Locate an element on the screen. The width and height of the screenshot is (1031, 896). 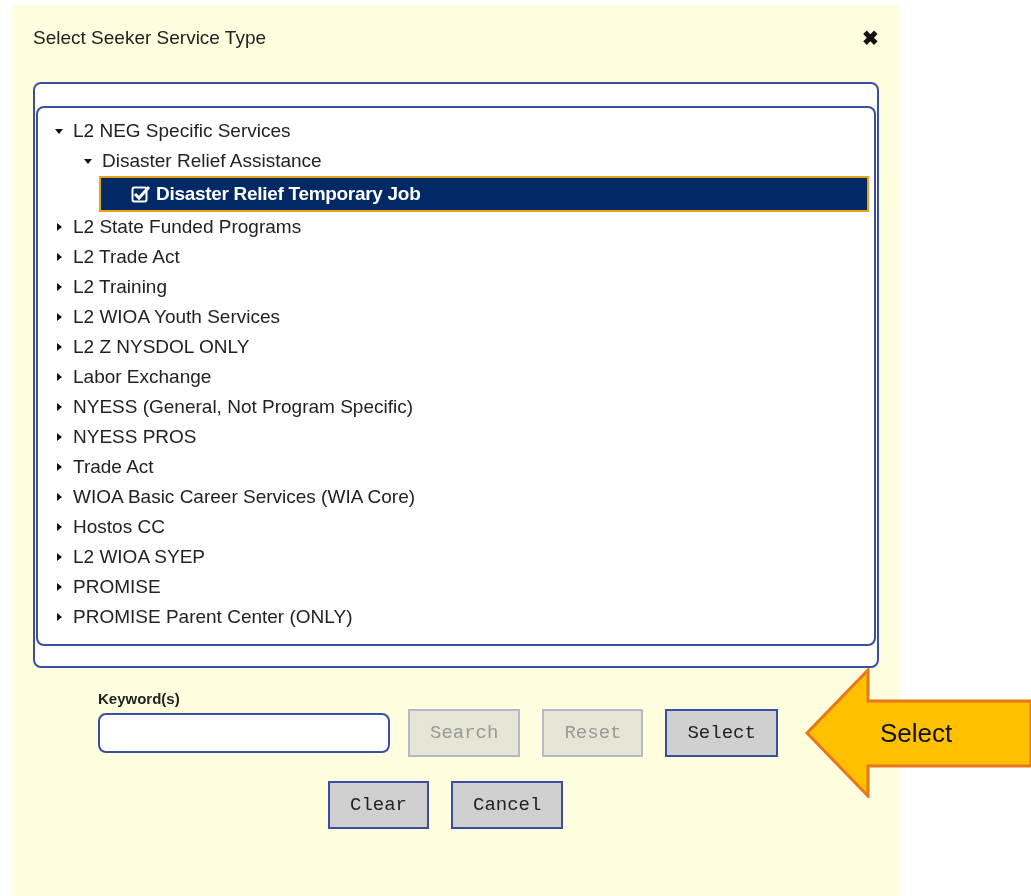
dialog-title: Select Seeker Service Type is located at coordinates (150, 38).